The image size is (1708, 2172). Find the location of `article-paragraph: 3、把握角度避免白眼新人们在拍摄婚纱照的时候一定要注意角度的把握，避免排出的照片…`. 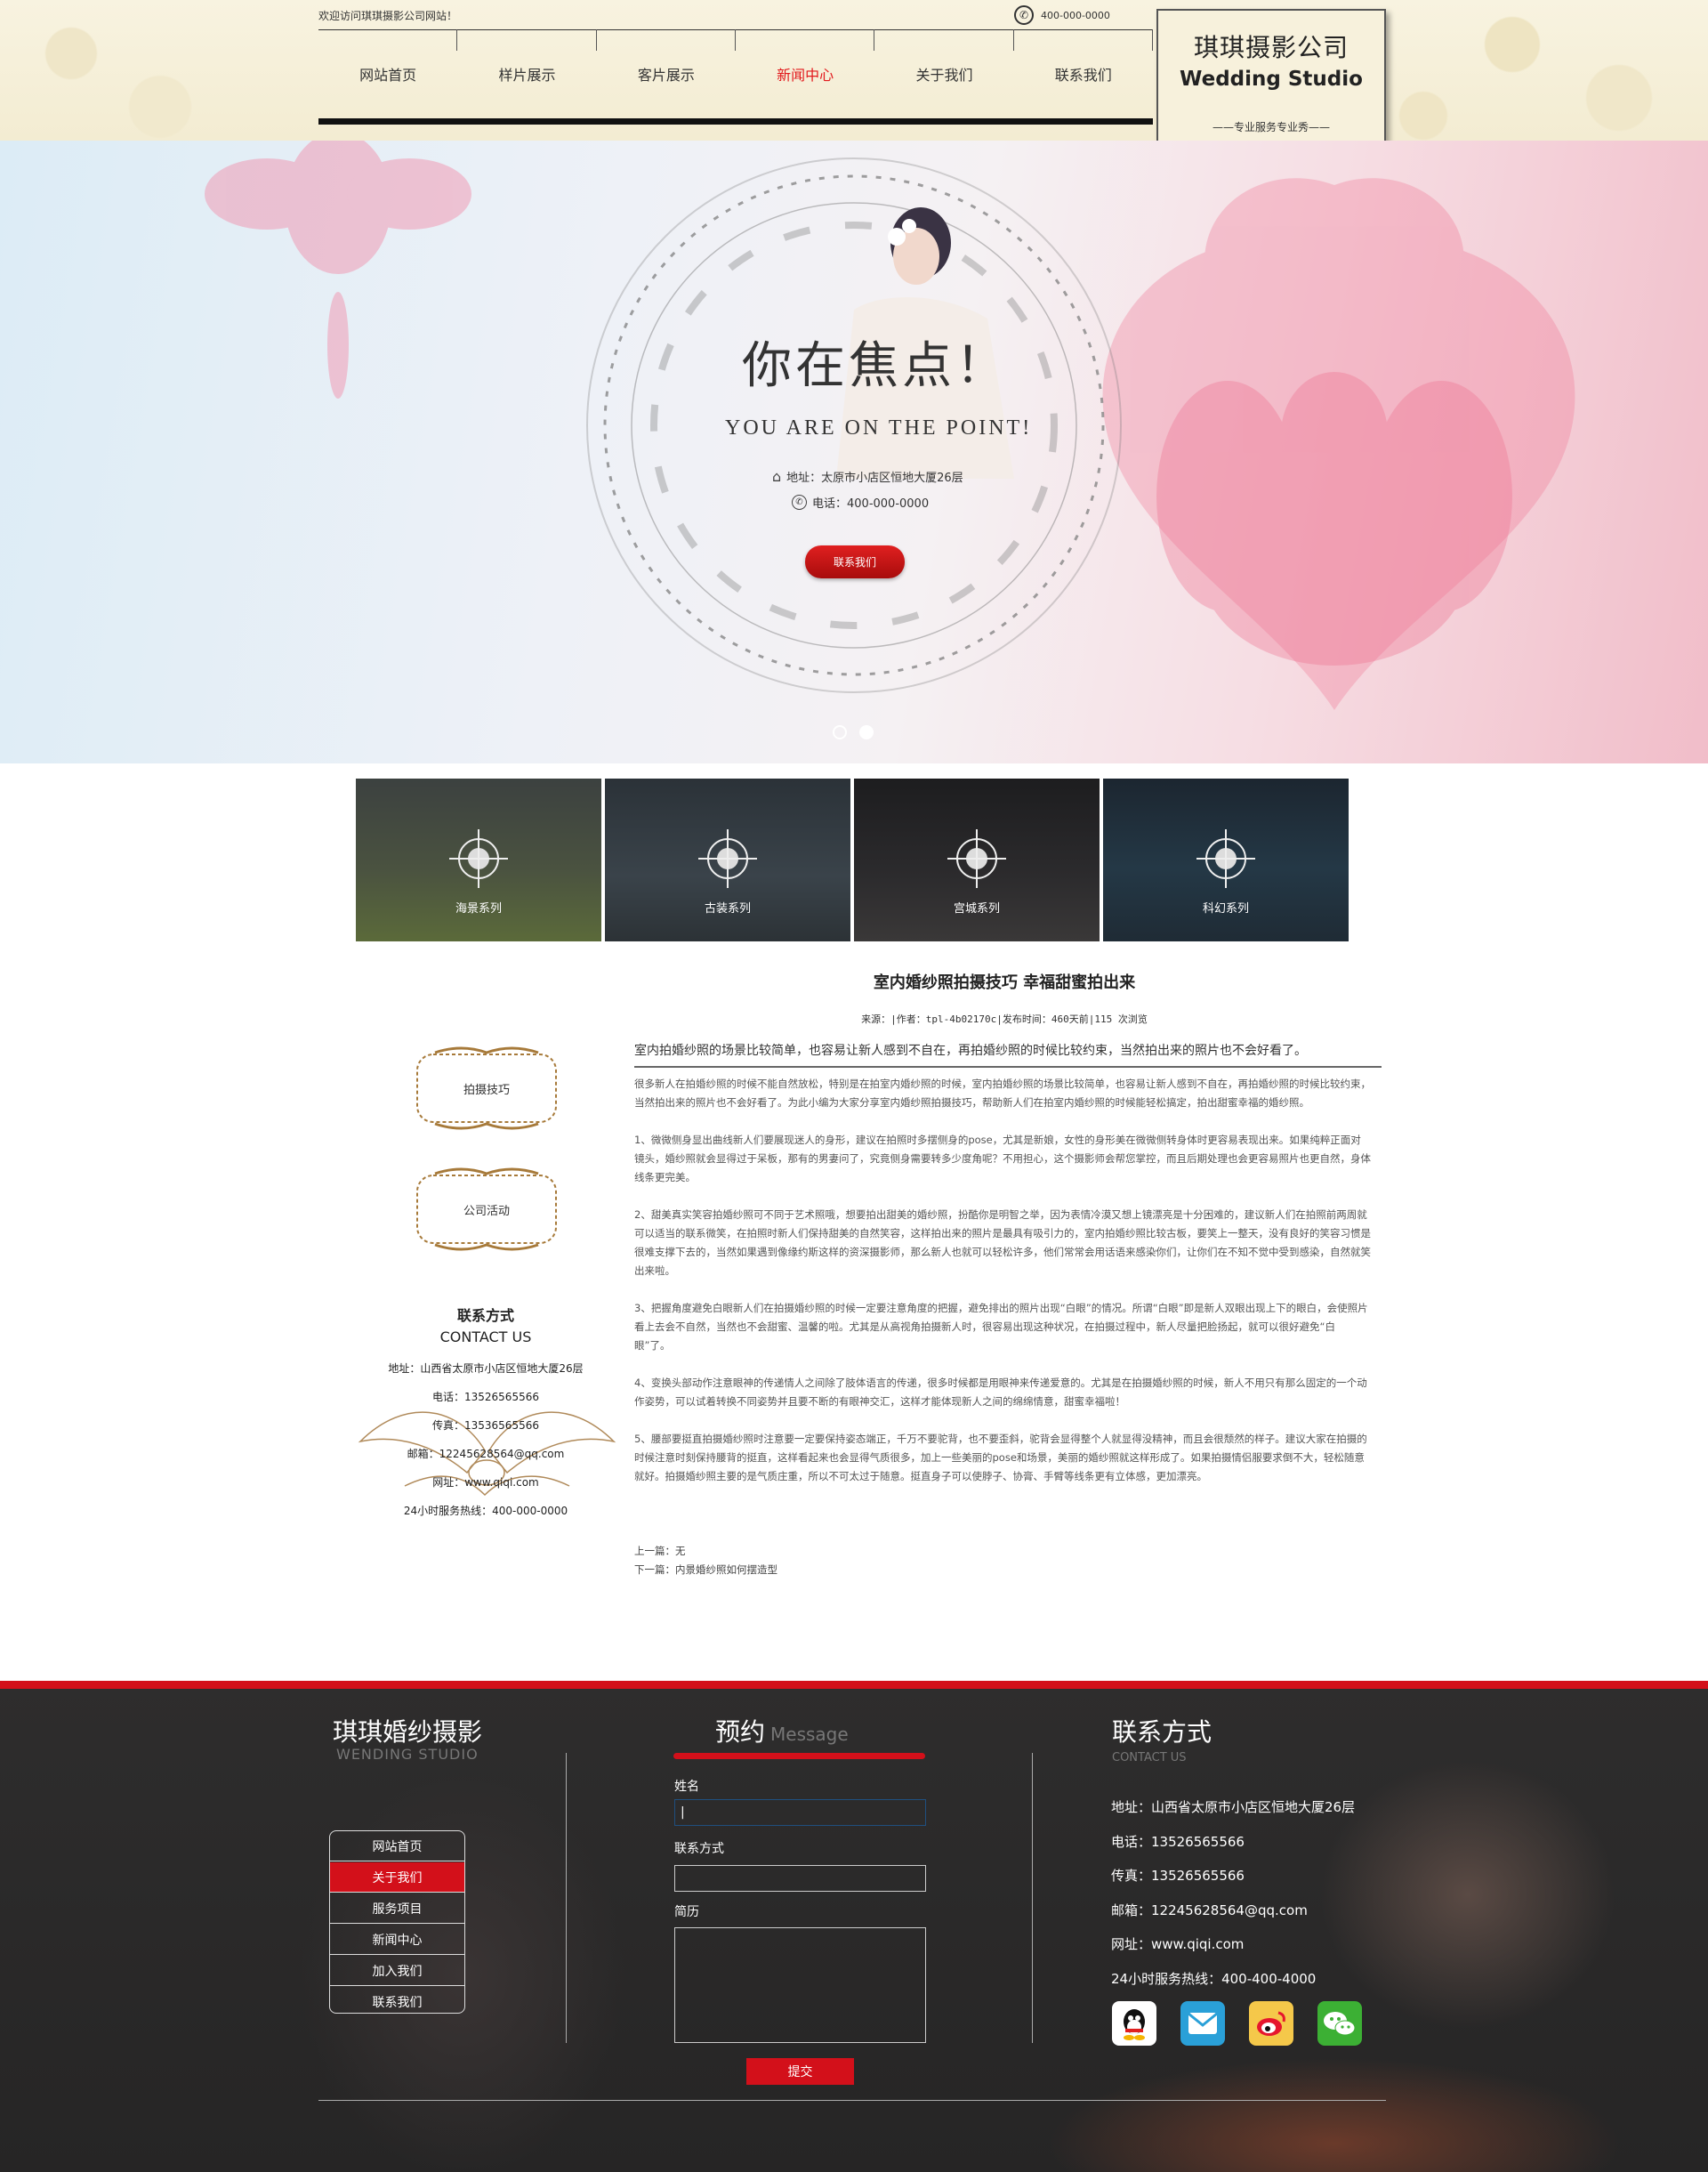

article-paragraph: 3、把握角度避免白眼新人们在拍摄婚纱照的时候一定要注意角度的把握，避免排出的照片… is located at coordinates (1001, 1327).